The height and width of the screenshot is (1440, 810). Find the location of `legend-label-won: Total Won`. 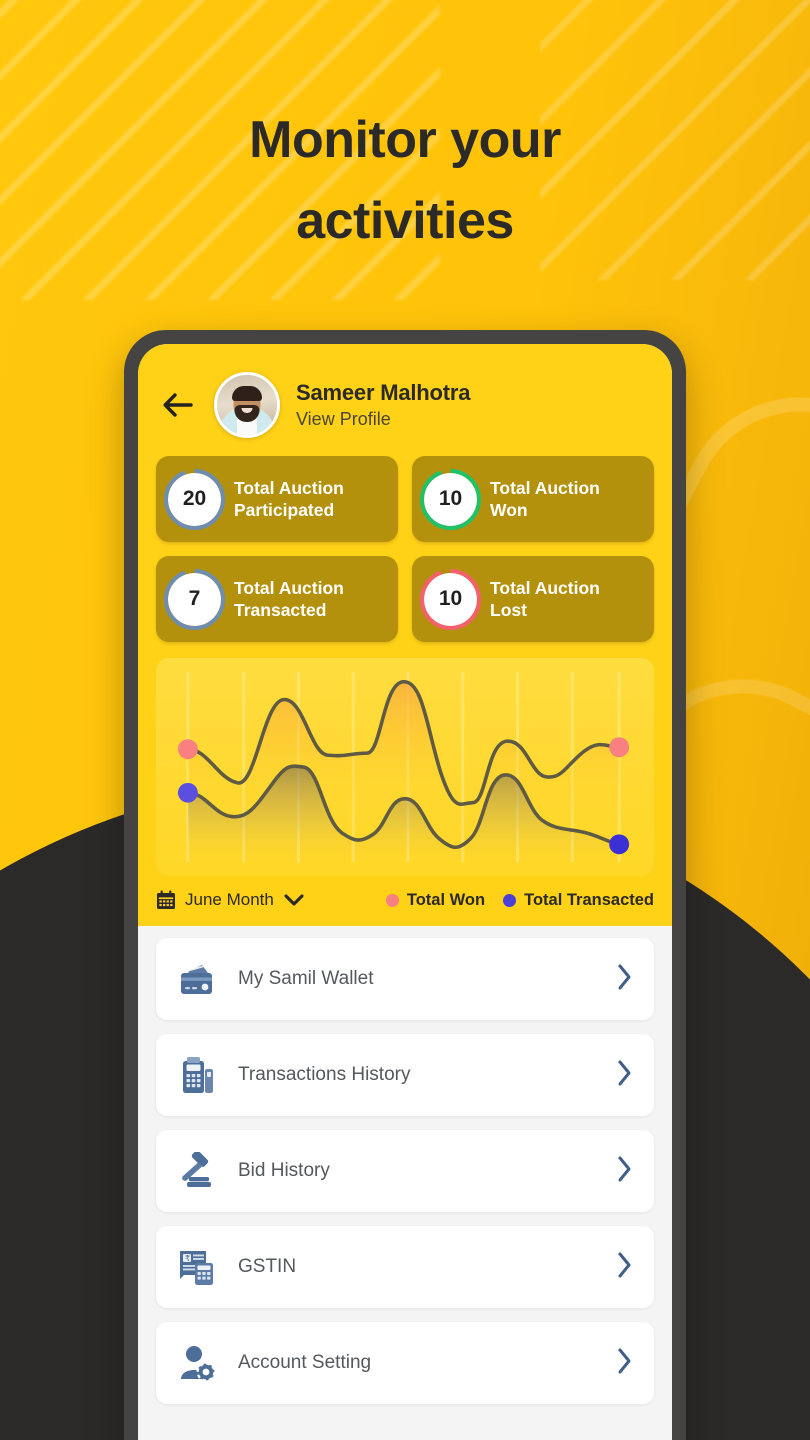

legend-label-won: Total Won is located at coordinates (446, 899).